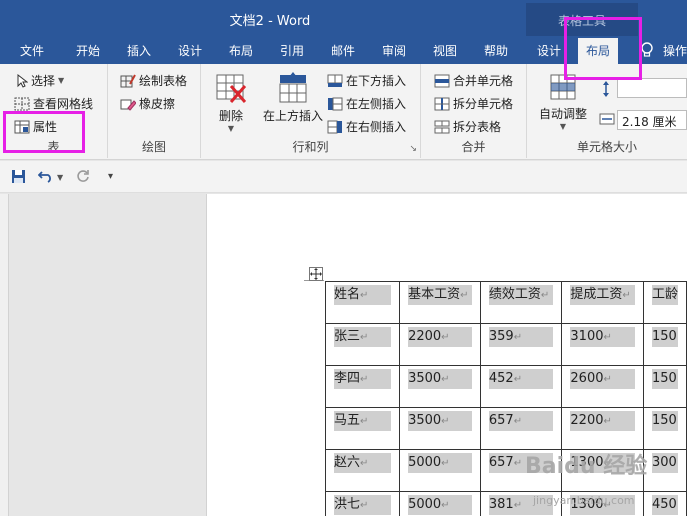 The width and height of the screenshot is (687, 516). What do you see at coordinates (163, 81) in the screenshot?
I see `draw-table-label: 绘制表格` at bounding box center [163, 81].